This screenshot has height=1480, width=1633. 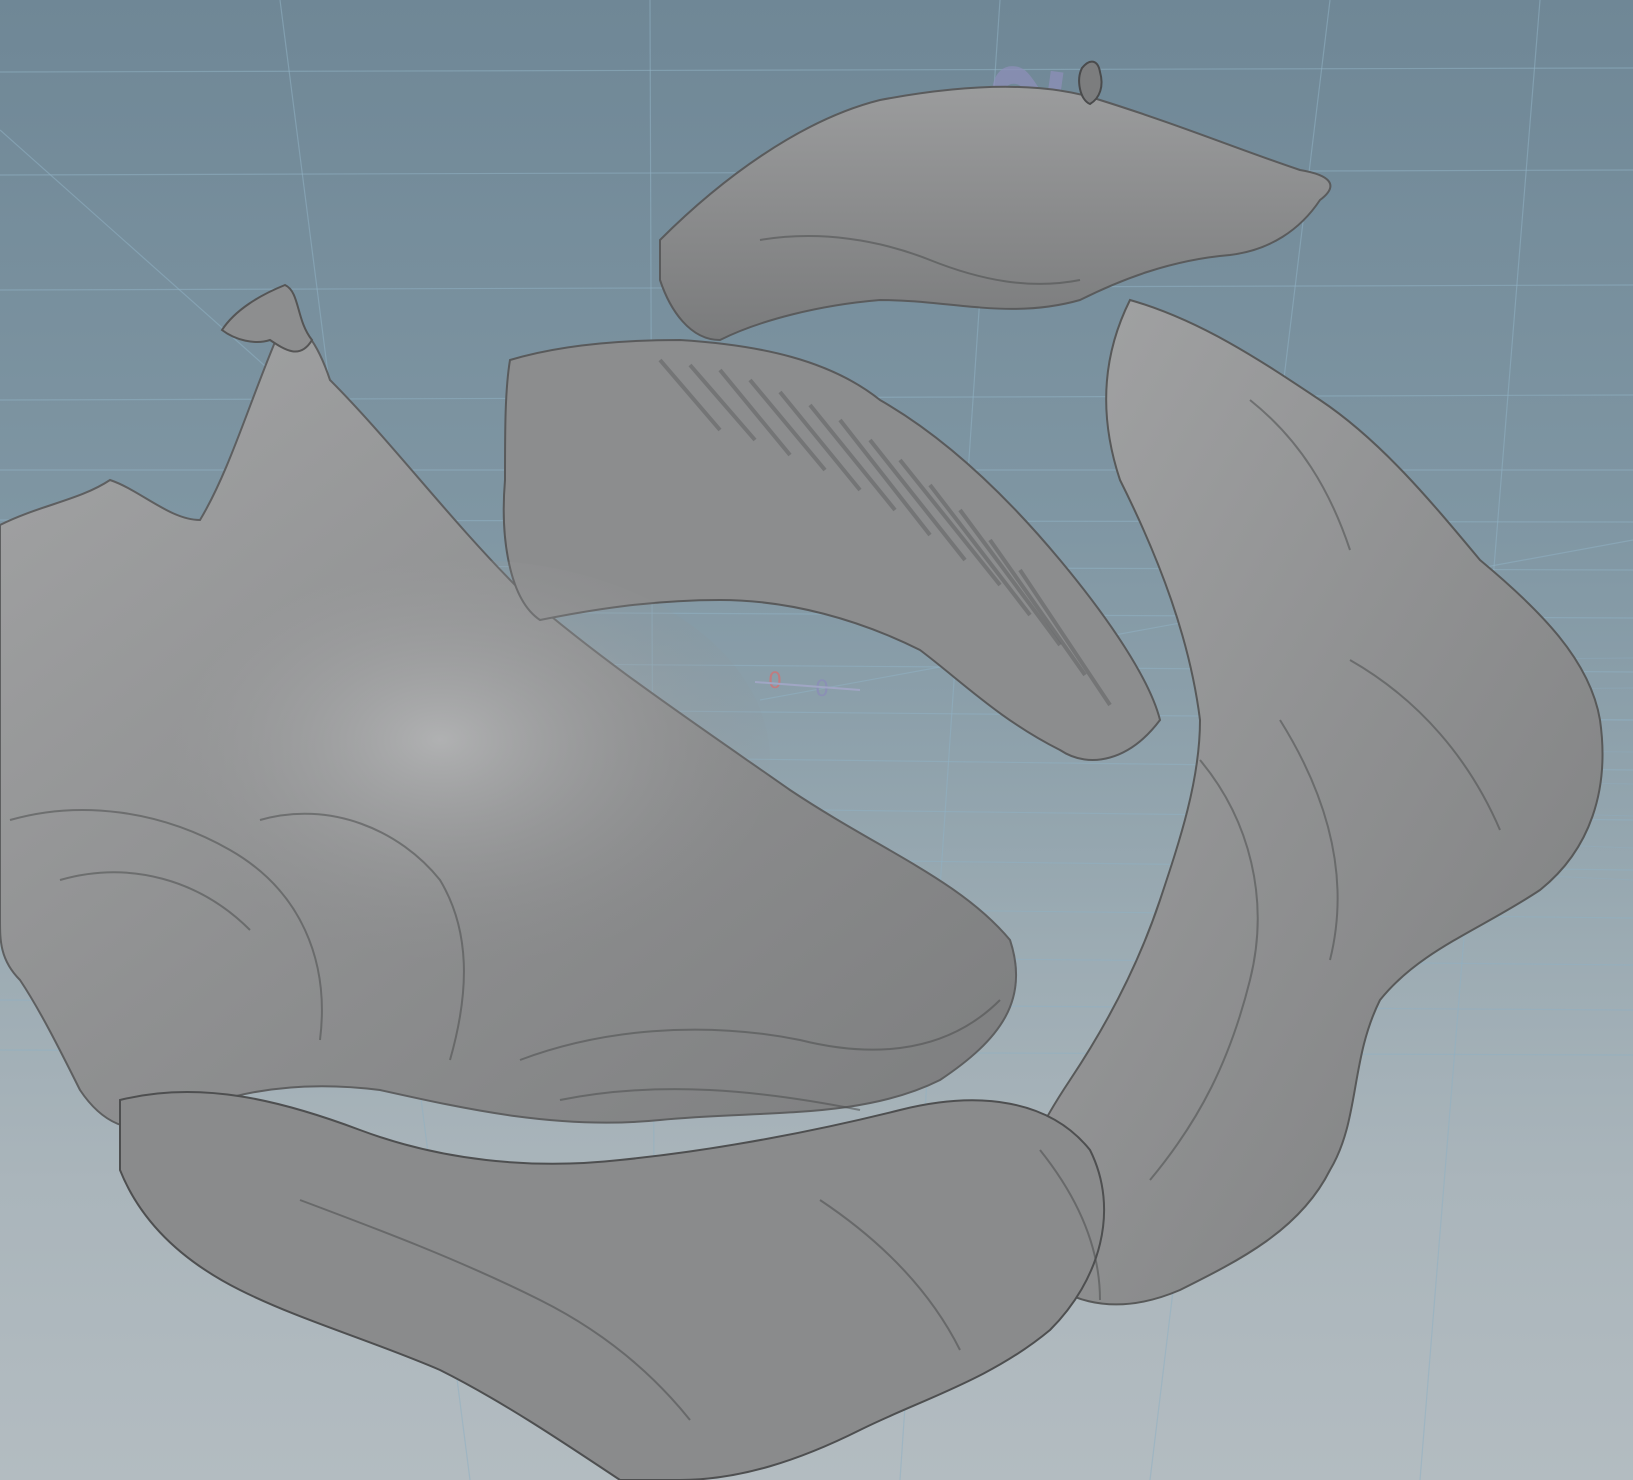 What do you see at coordinates (995, 213) in the screenshot?
I see `cloth-top-ribbon` at bounding box center [995, 213].